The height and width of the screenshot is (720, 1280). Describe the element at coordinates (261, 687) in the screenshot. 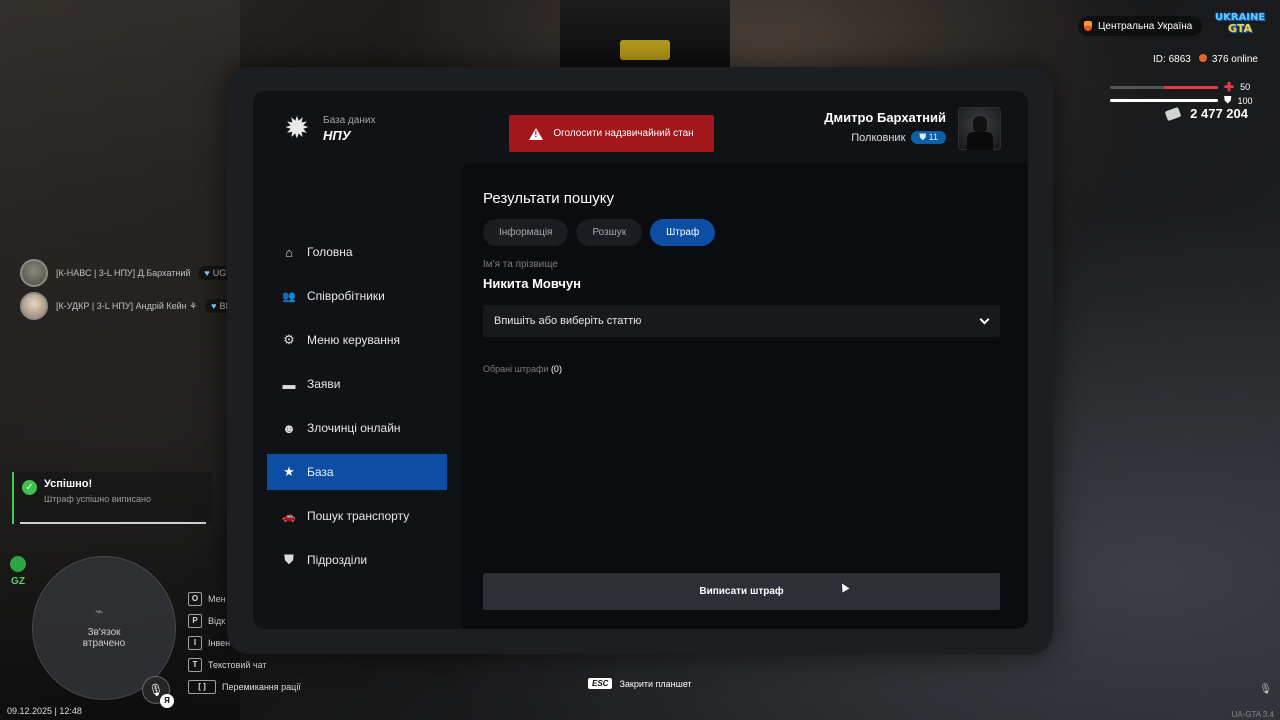

I see `hotkey-label: Перемикання рації` at that location.